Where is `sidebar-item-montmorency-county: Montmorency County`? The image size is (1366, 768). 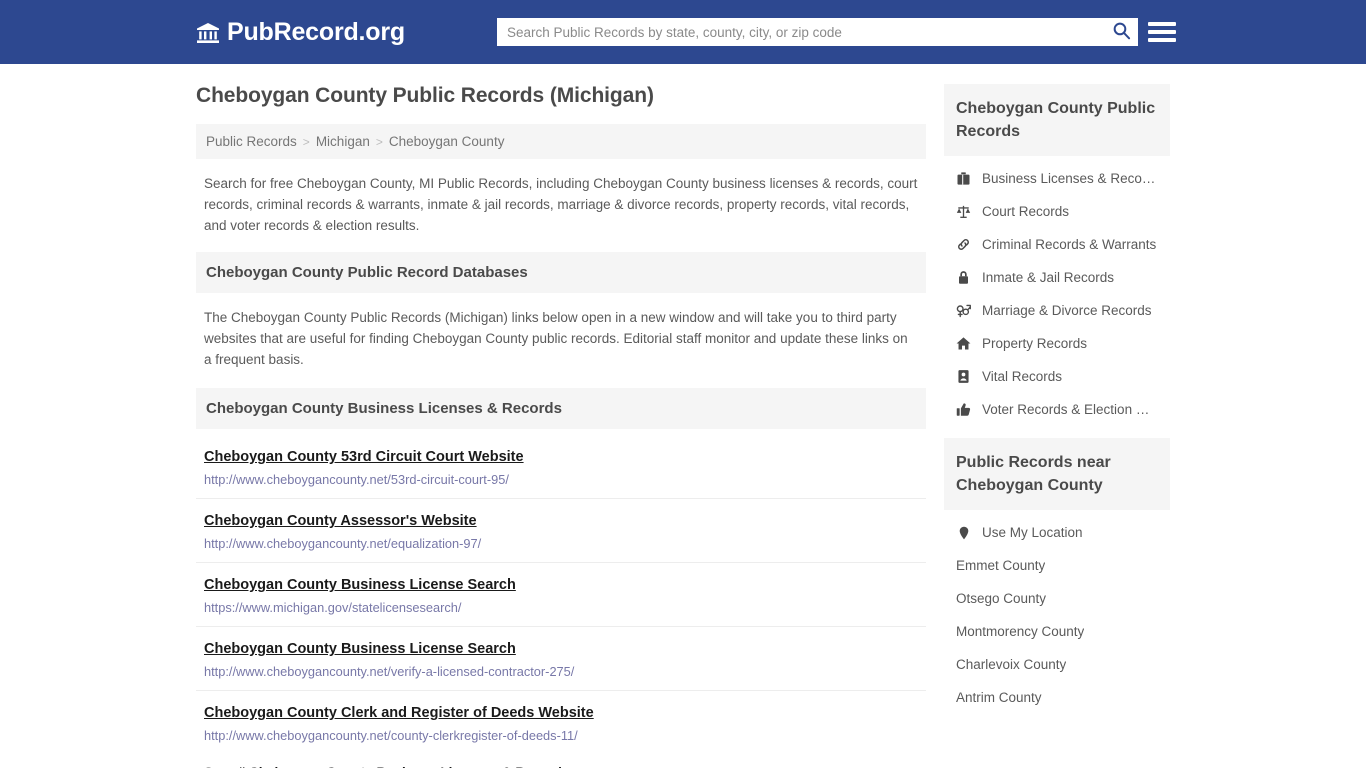
sidebar-item-montmorency-county: Montmorency County is located at coordinates (1057, 631).